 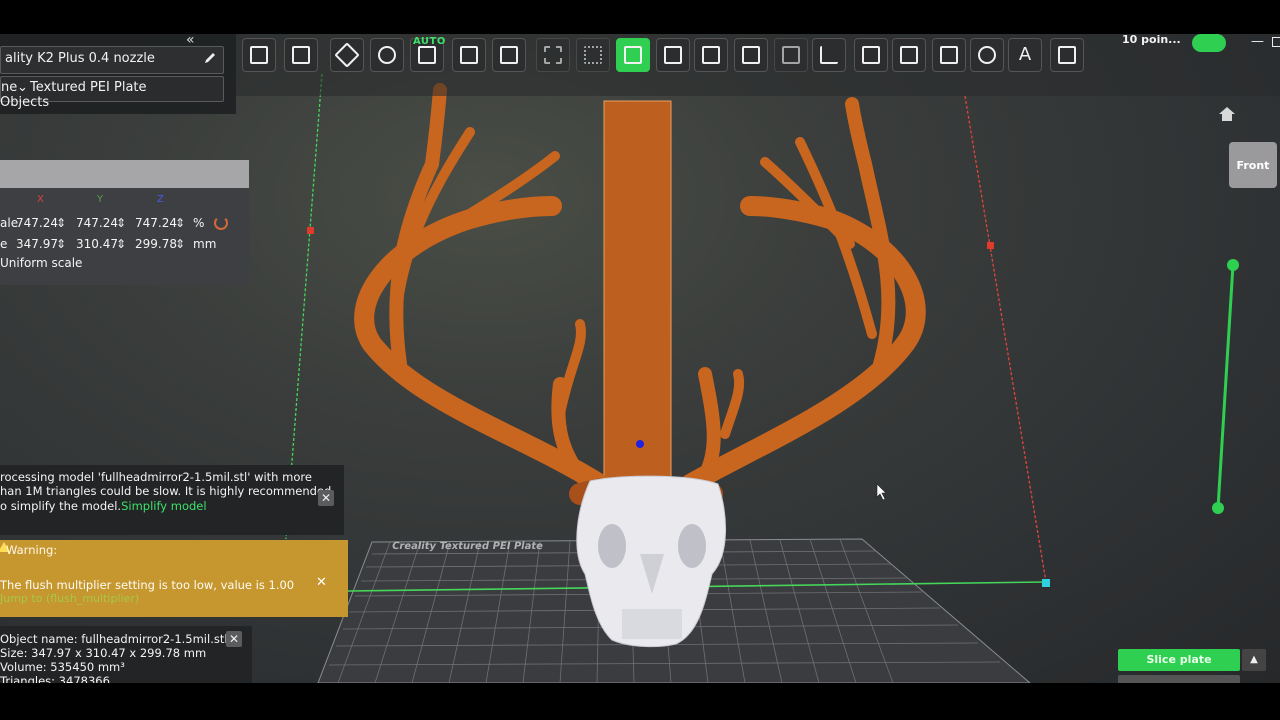 I want to click on support-stand, so click(x=637, y=291).